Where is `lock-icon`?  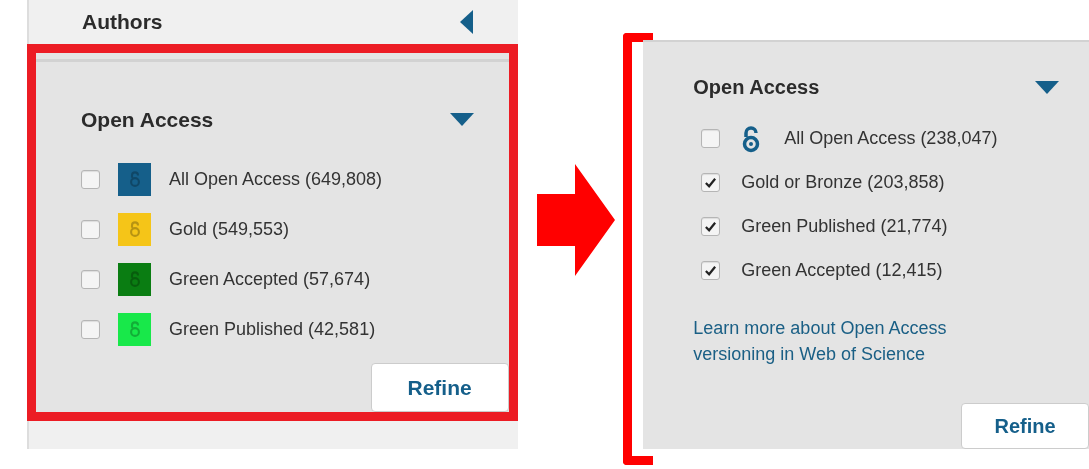 lock-icon is located at coordinates (751, 138).